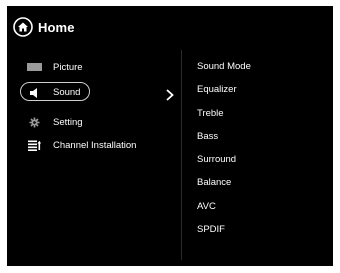 The image size is (340, 273). Describe the element at coordinates (34, 92) in the screenshot. I see `speaker-icon` at that location.